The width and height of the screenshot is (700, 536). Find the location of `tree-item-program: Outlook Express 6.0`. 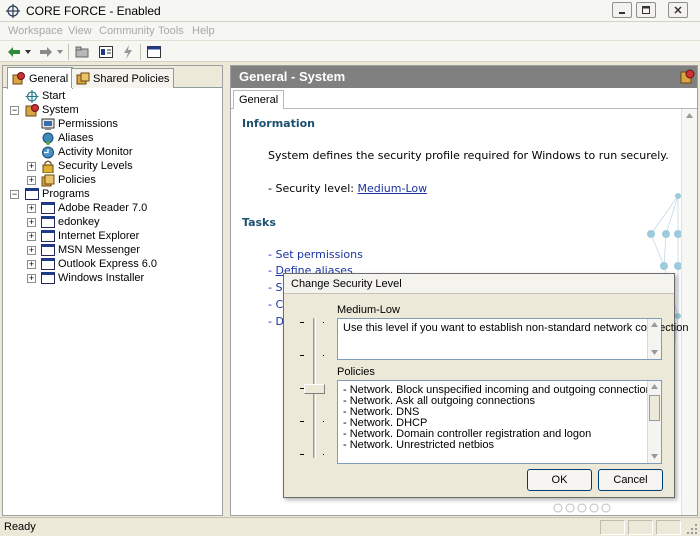

tree-item-program: Outlook Express 6.0 is located at coordinates (99, 264).